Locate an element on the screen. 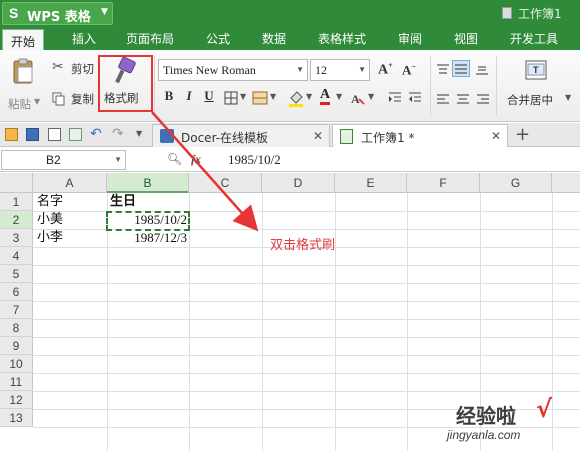  checkmark-icon: √ is located at coordinates (544, 409).